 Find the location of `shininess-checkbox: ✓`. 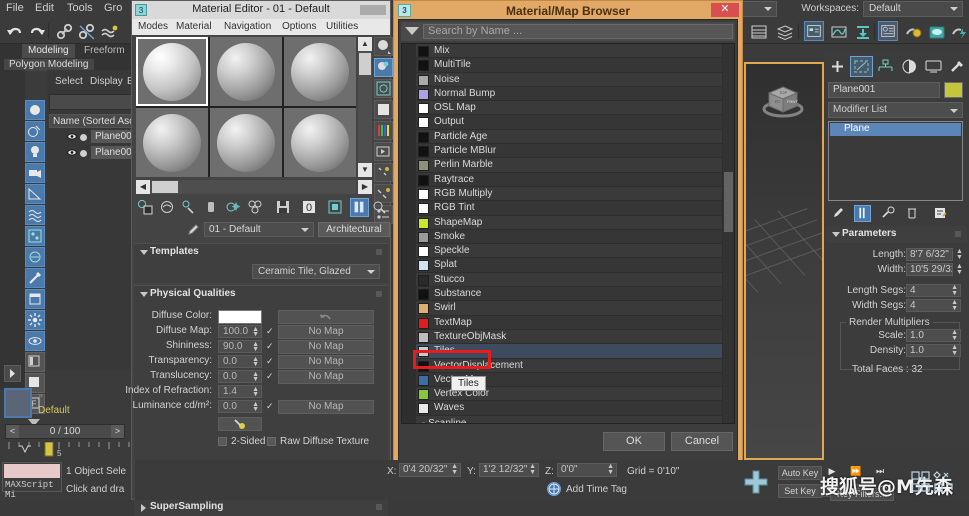

shininess-checkbox: ✓ is located at coordinates (270, 346).